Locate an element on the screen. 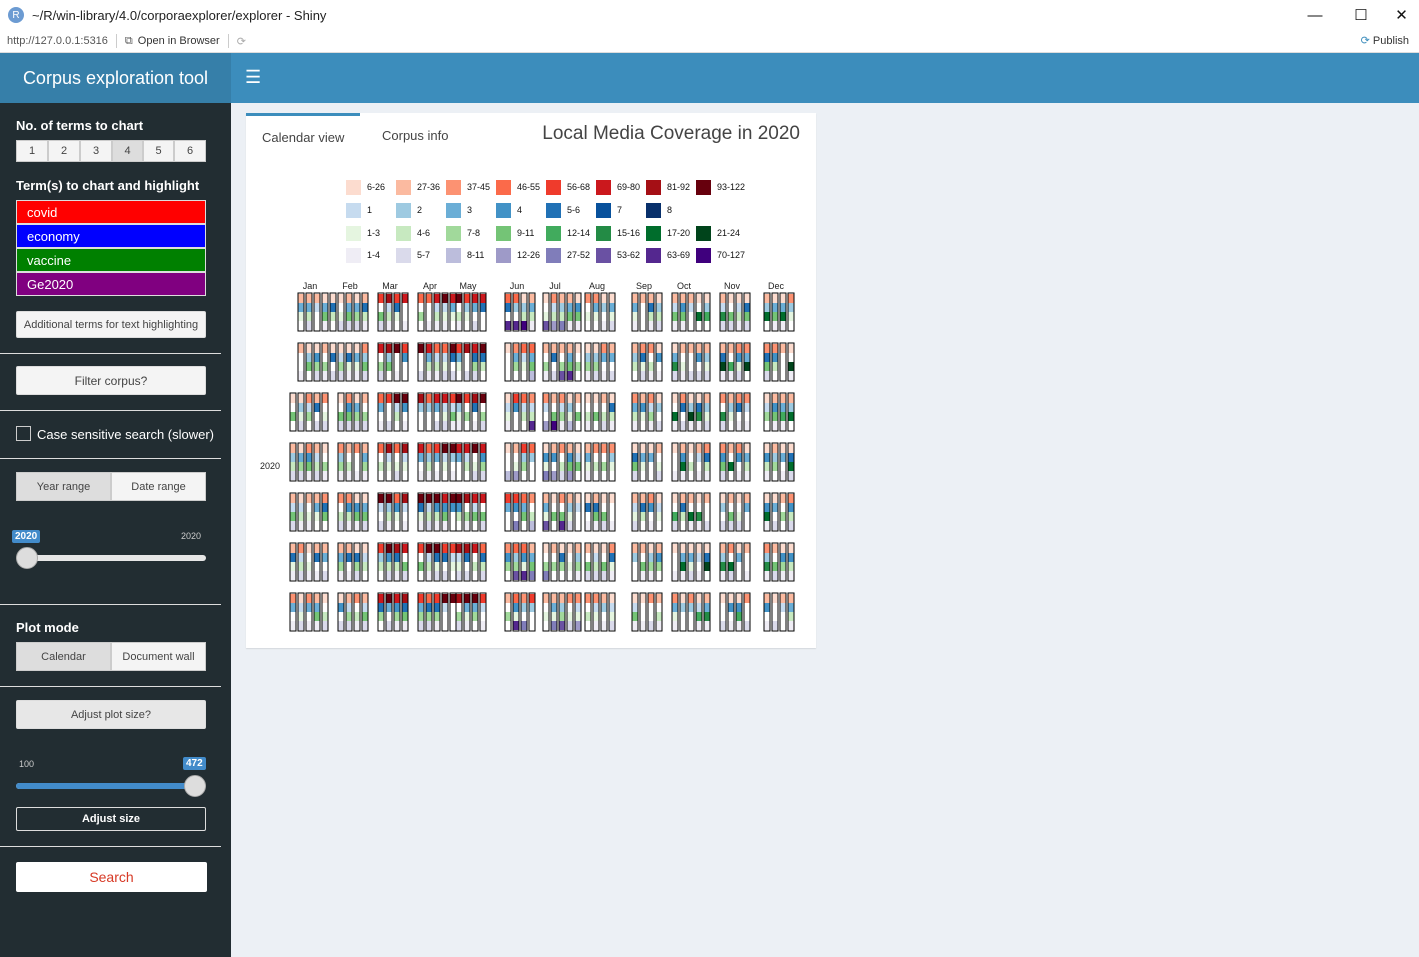 The height and width of the screenshot is (957, 1419). open-in-browser-link: Open in Browser is located at coordinates (179, 41).